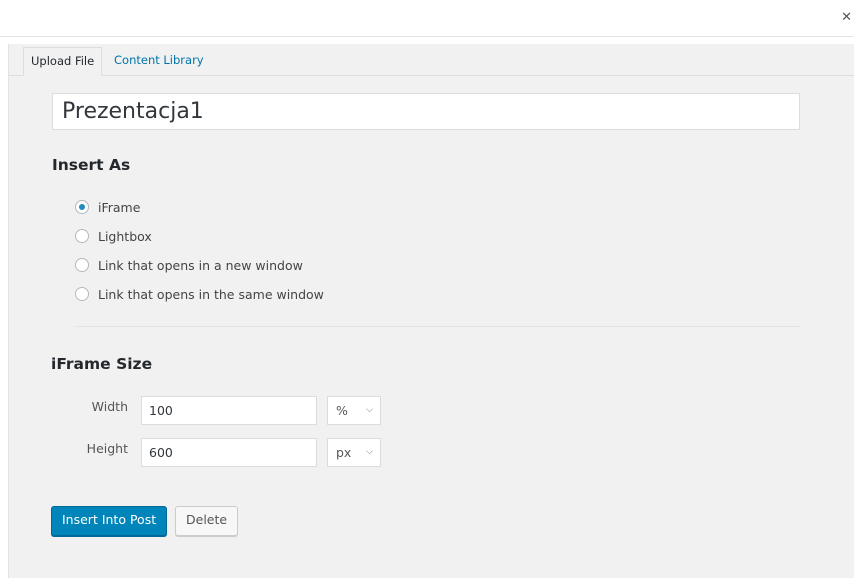 The width and height of the screenshot is (854, 578). I want to click on radio-option-lightbox: Lightbox, so click(113, 236).